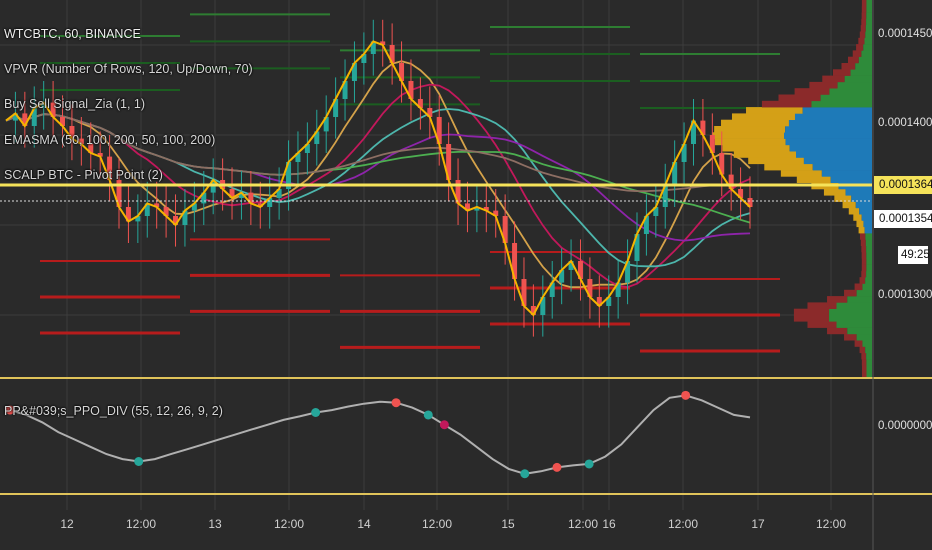 The image size is (932, 550). Describe the element at coordinates (905, 34) in the screenshot. I see `price-axis-label: 0.0001450` at that location.